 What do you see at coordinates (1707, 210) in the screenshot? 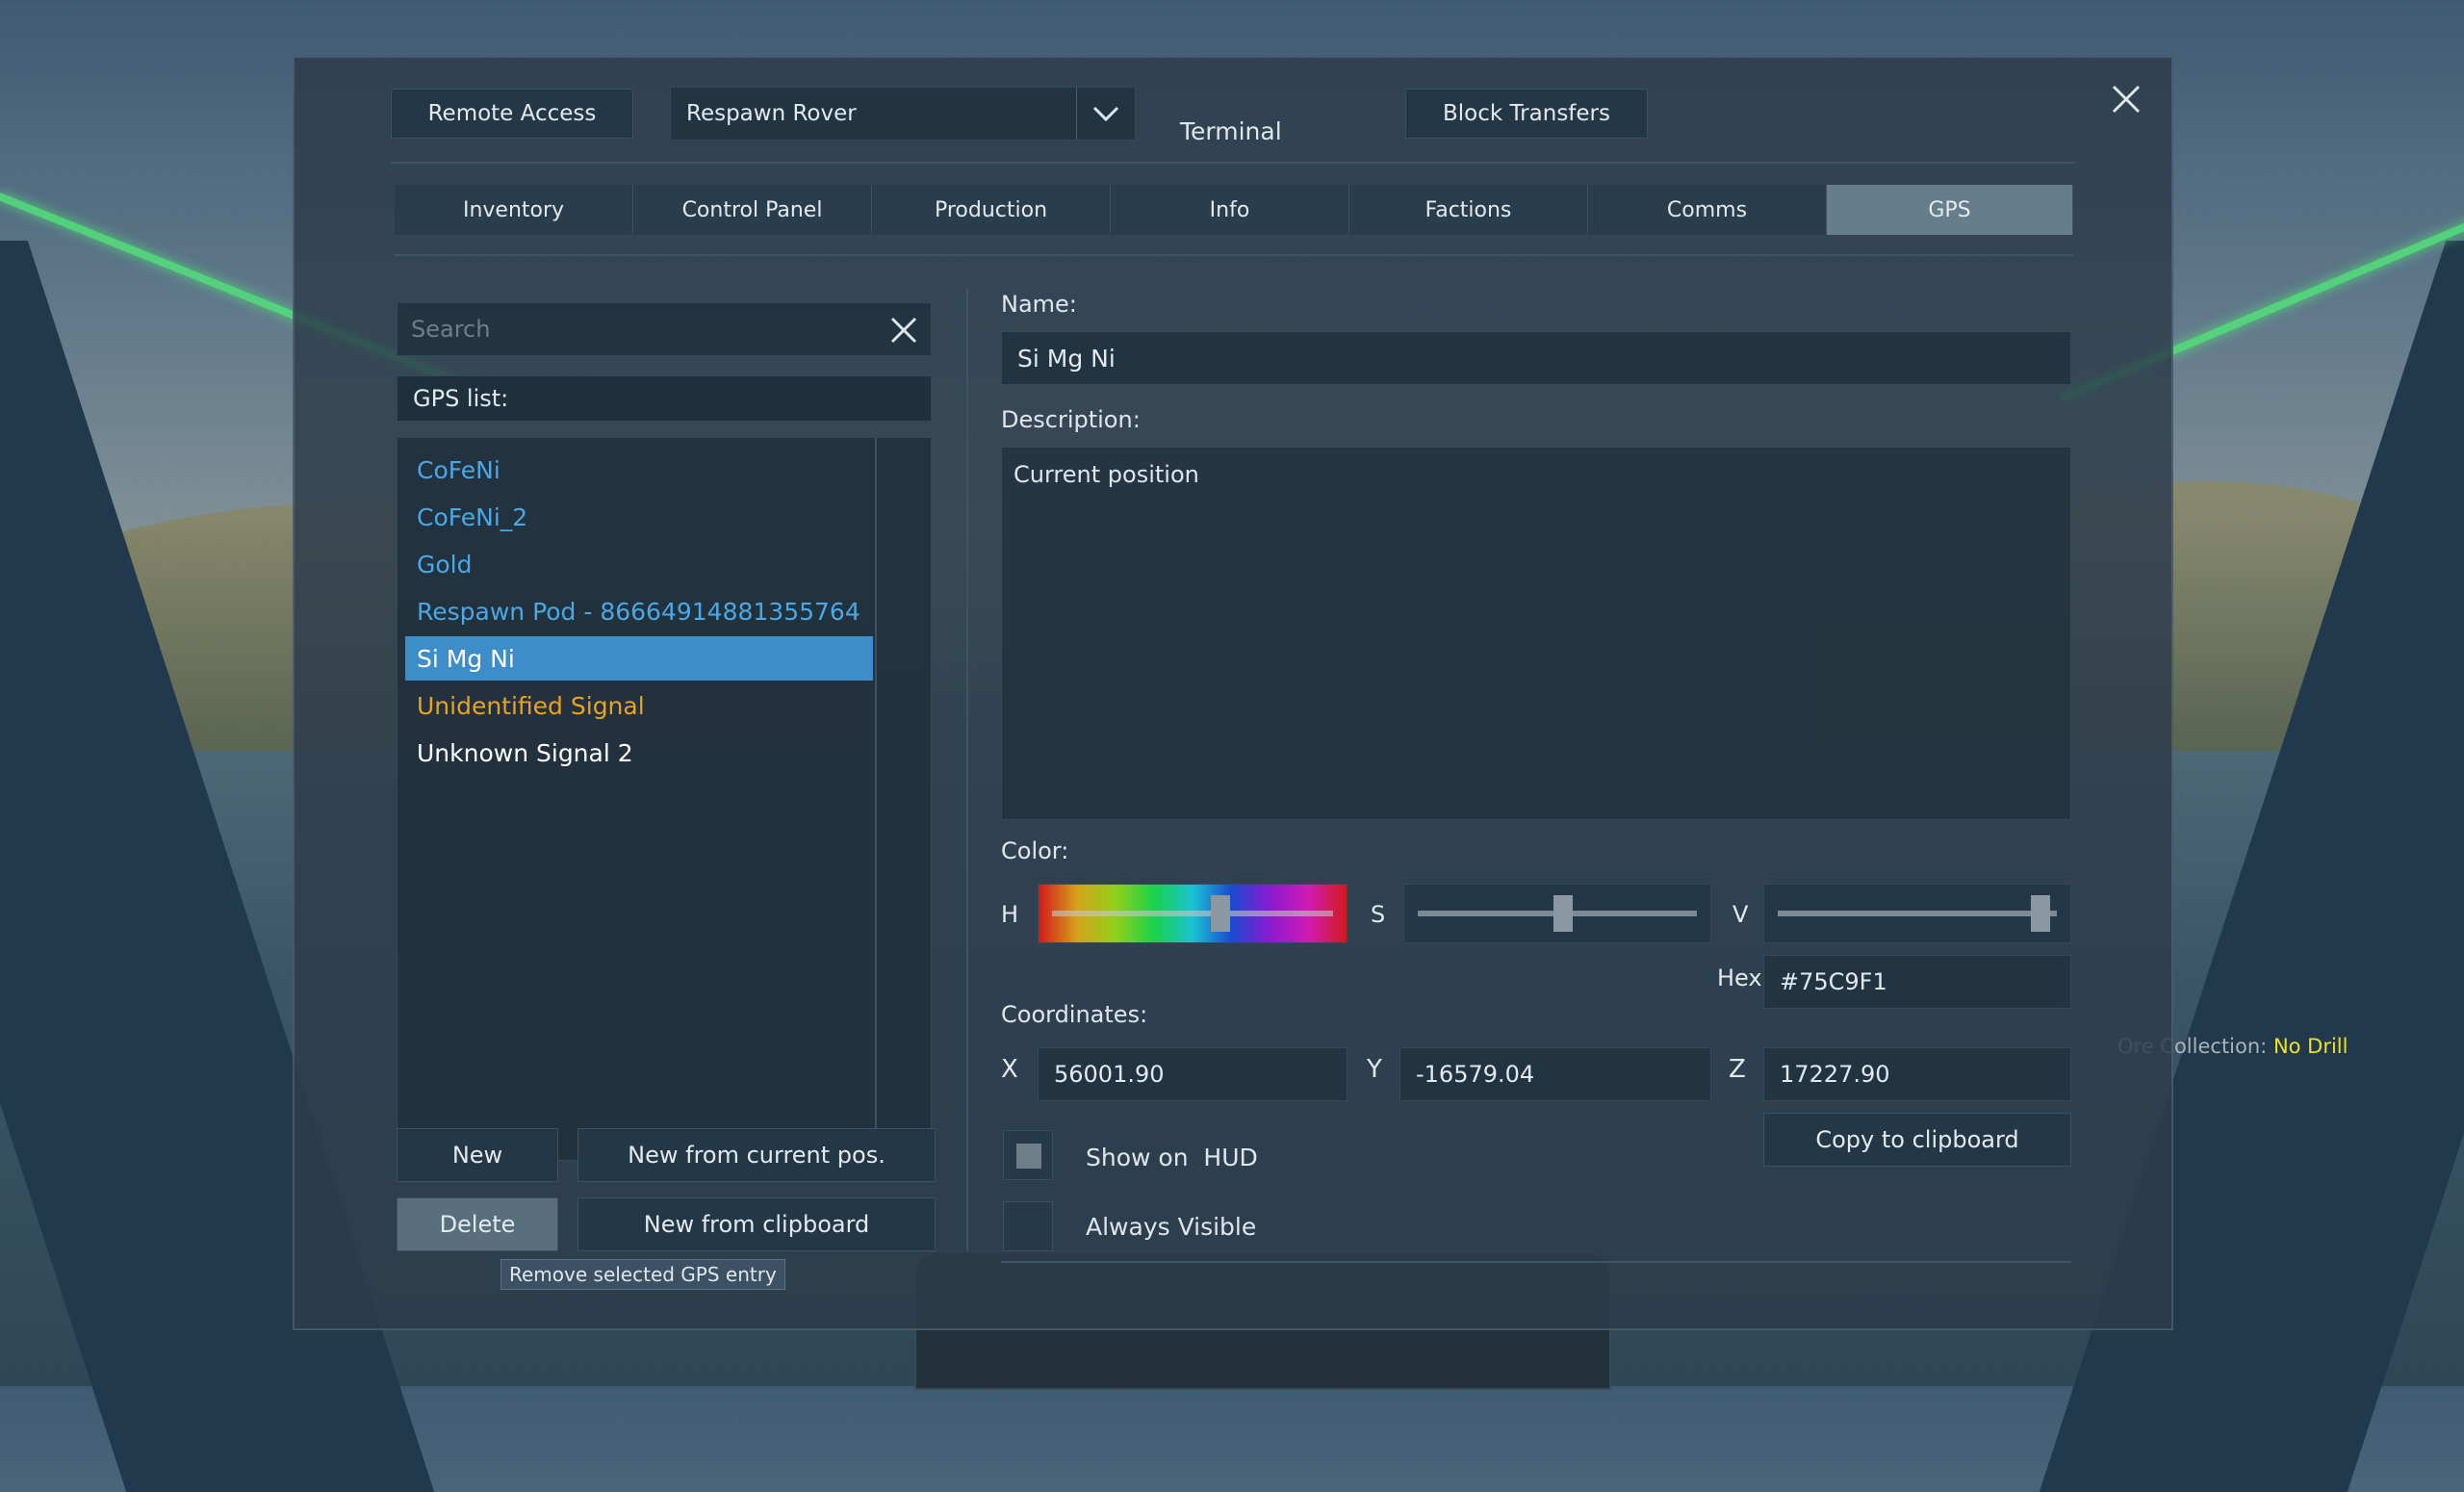
I see `tab-comms: Comms` at bounding box center [1707, 210].